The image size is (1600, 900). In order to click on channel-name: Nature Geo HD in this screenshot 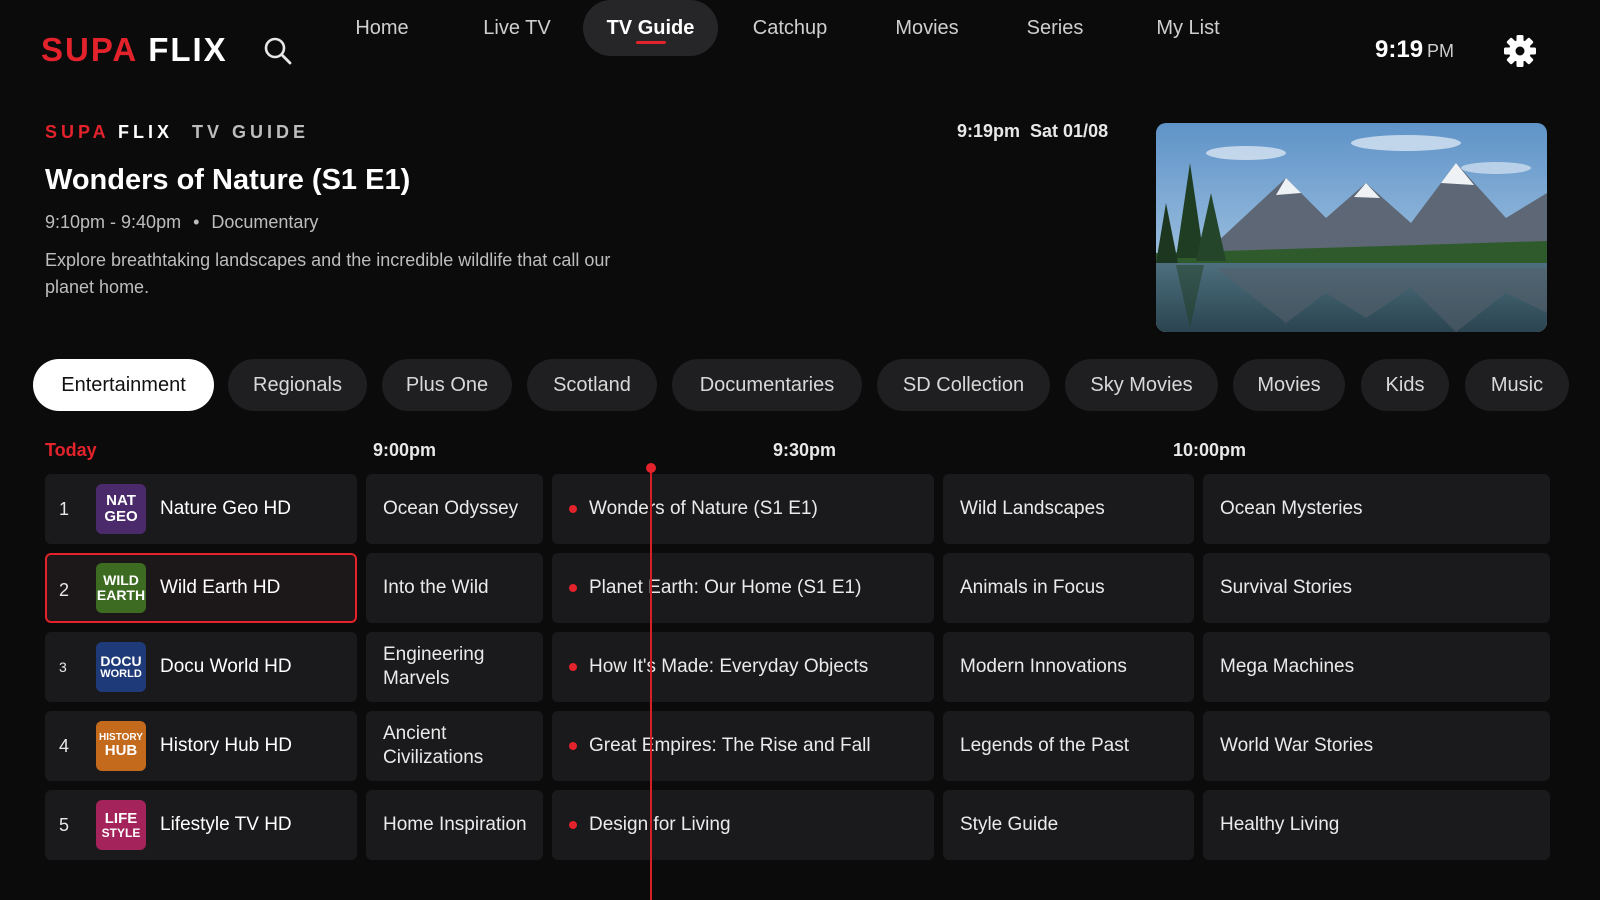, I will do `click(225, 508)`.